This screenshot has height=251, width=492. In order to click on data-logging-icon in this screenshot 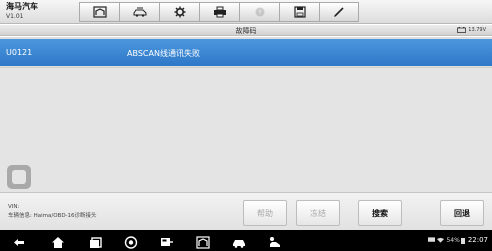, I will do `click(339, 12)`.